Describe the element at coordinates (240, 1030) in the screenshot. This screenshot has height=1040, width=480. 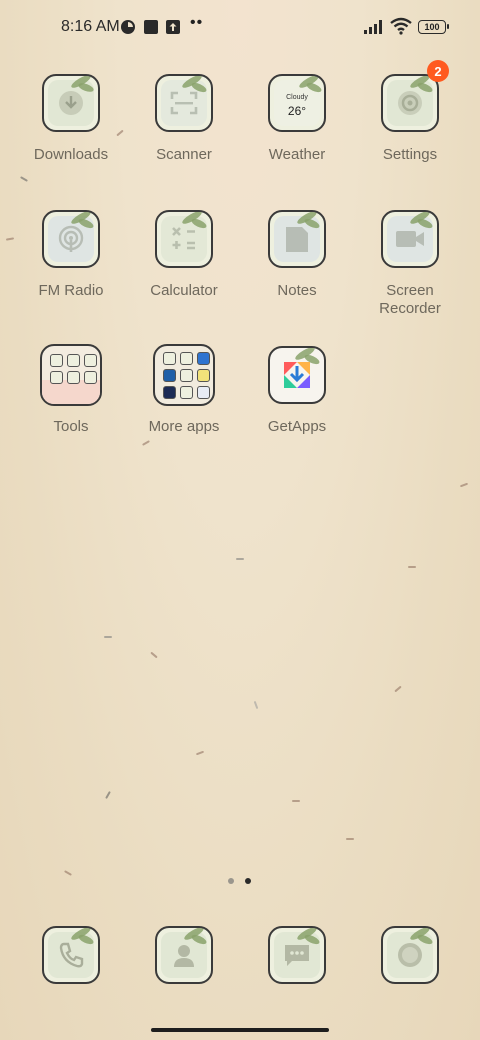
I see `home-indicator` at that location.